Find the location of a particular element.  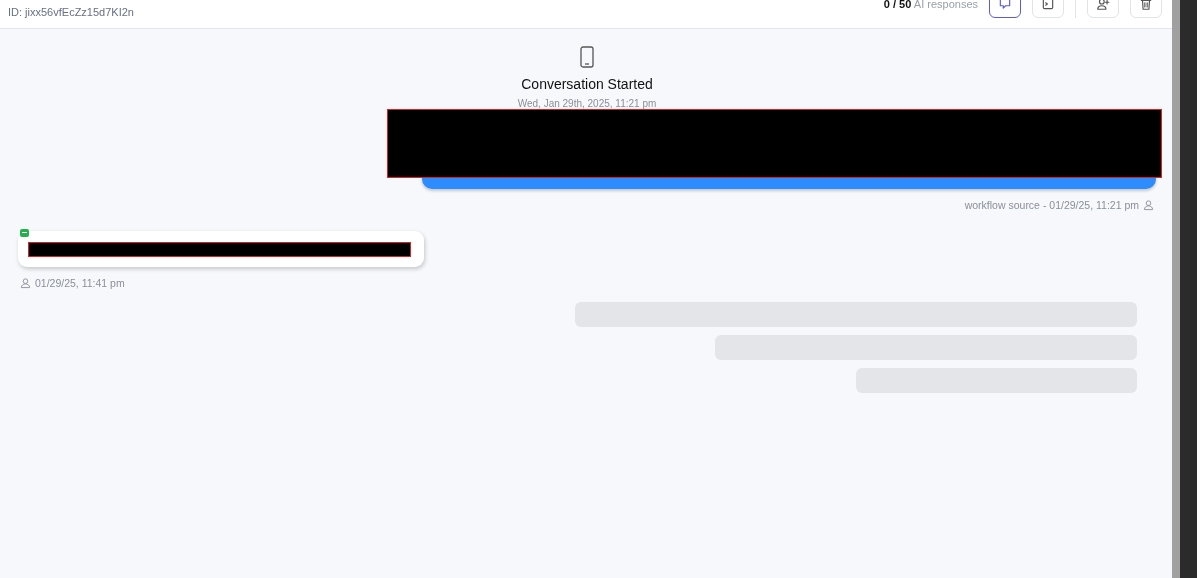

conversation-id: ID: jixx56vfEcZz15d7KI2n is located at coordinates (71, 12).